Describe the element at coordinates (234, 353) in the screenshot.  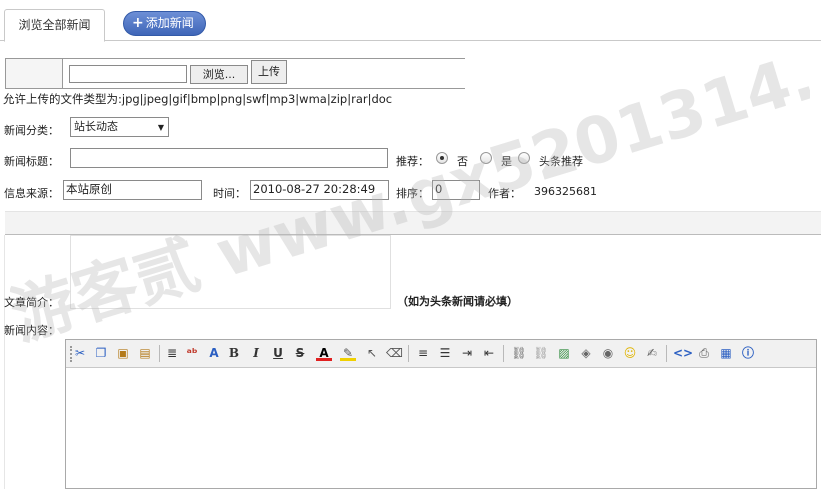
I see `bold-icon: B` at that location.